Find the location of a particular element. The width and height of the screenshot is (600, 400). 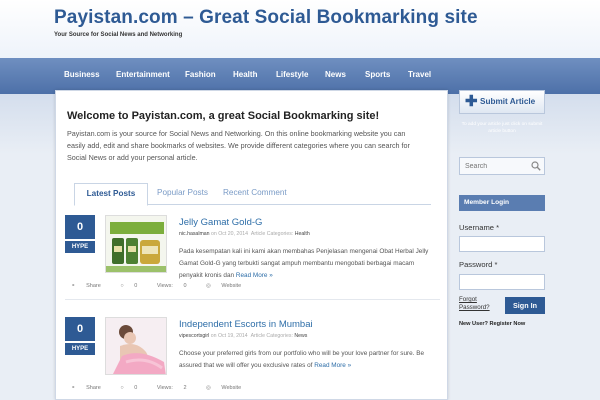

views-value: 0 is located at coordinates (185, 286).